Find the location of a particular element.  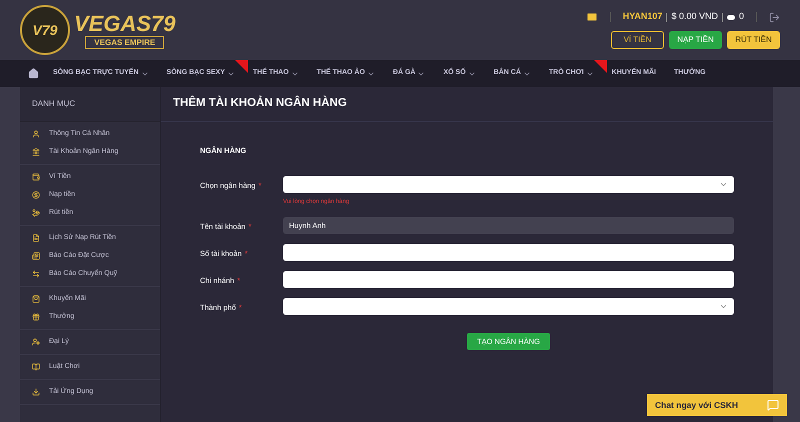

chat-icon is located at coordinates (773, 405).